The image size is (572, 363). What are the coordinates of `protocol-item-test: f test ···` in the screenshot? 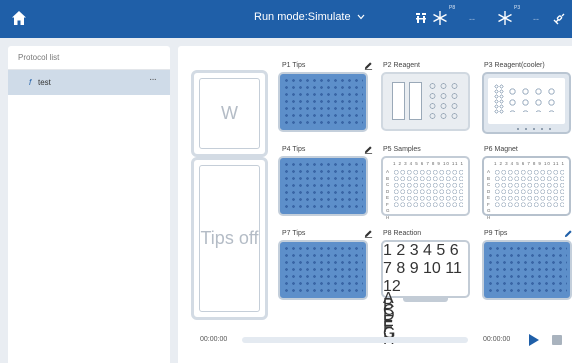 It's located at (89, 82).